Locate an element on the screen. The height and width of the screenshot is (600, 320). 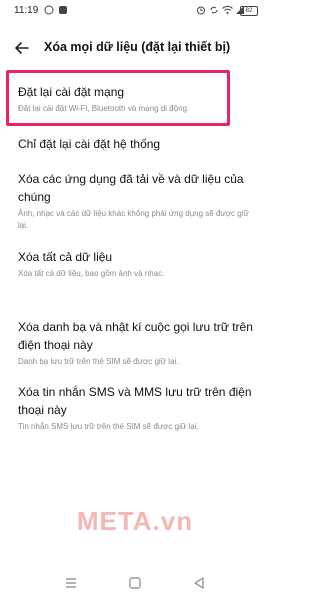
meta-watermark: META.vn is located at coordinates (135, 521).